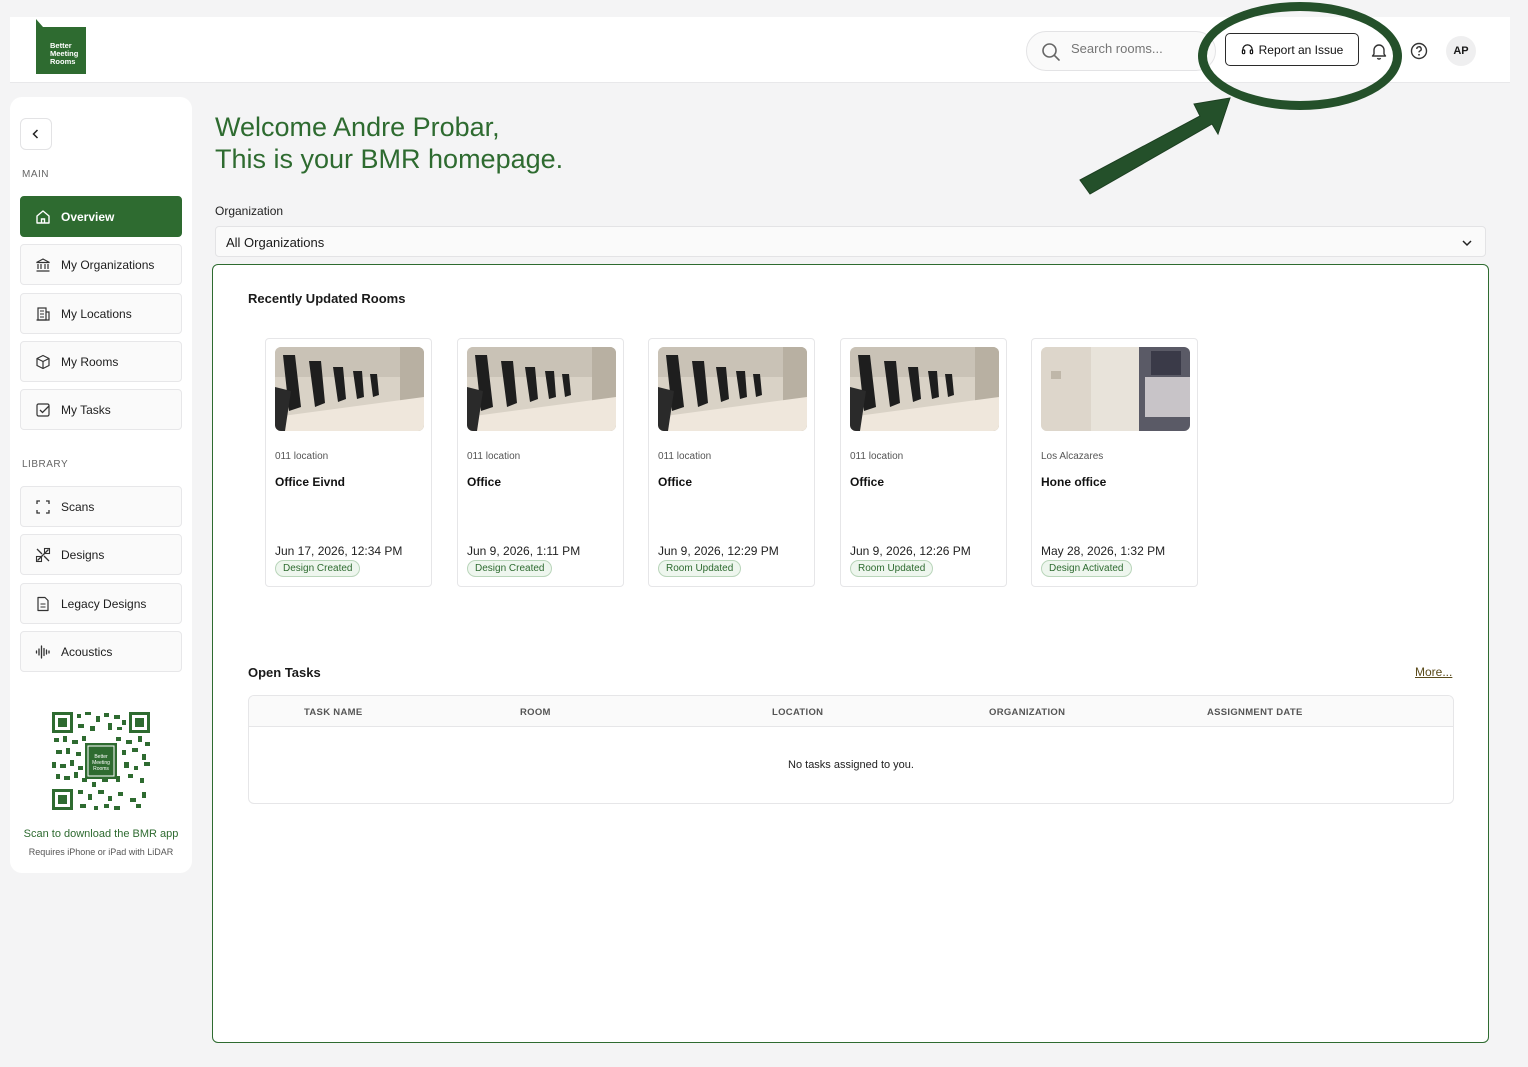 Image resolution: width=1528 pixels, height=1067 pixels. Describe the element at coordinates (851, 765) in the screenshot. I see `empty-tasks-message: No tasks assigned to you.` at that location.